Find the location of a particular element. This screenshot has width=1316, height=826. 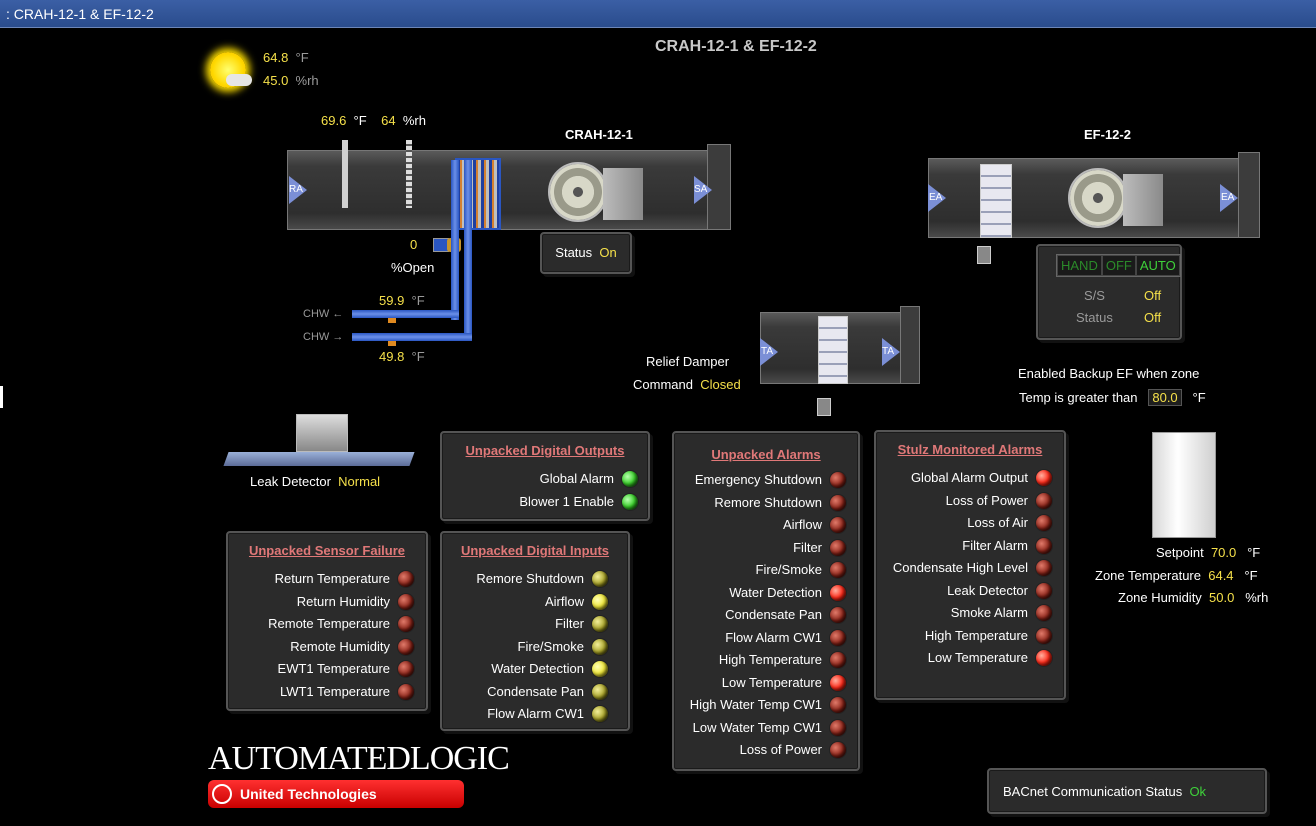

ta-out-label: TA is located at coordinates (888, 351).